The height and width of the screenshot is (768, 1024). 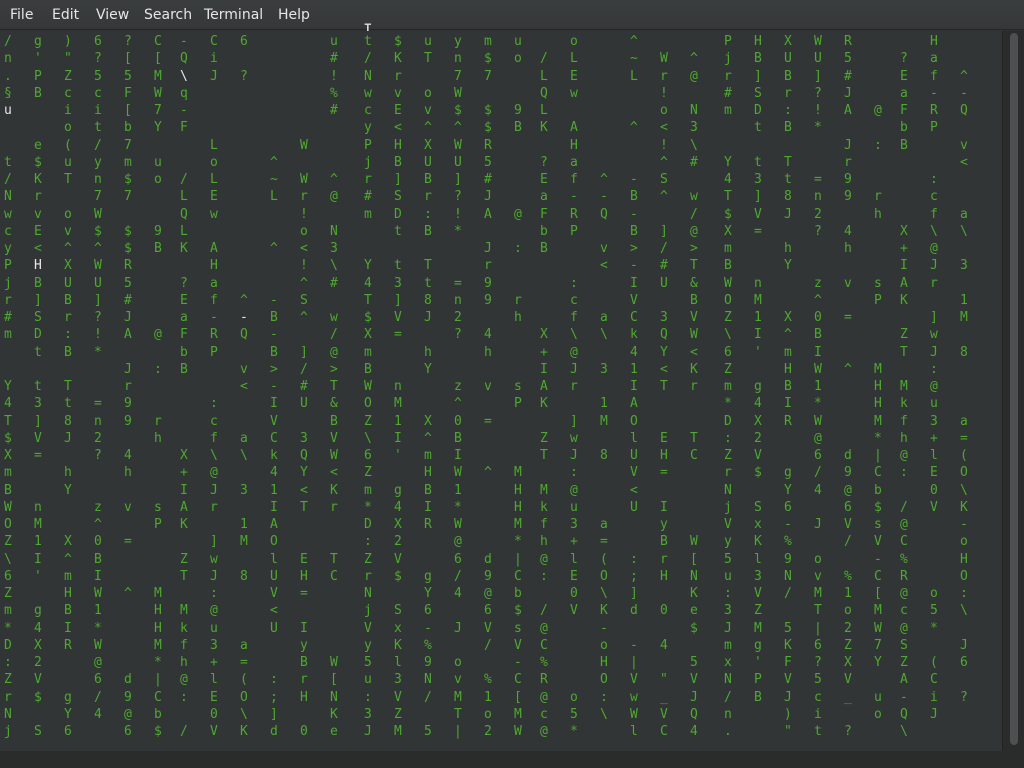 What do you see at coordinates (128, 283) in the screenshot?
I see `rain-char: 5` at bounding box center [128, 283].